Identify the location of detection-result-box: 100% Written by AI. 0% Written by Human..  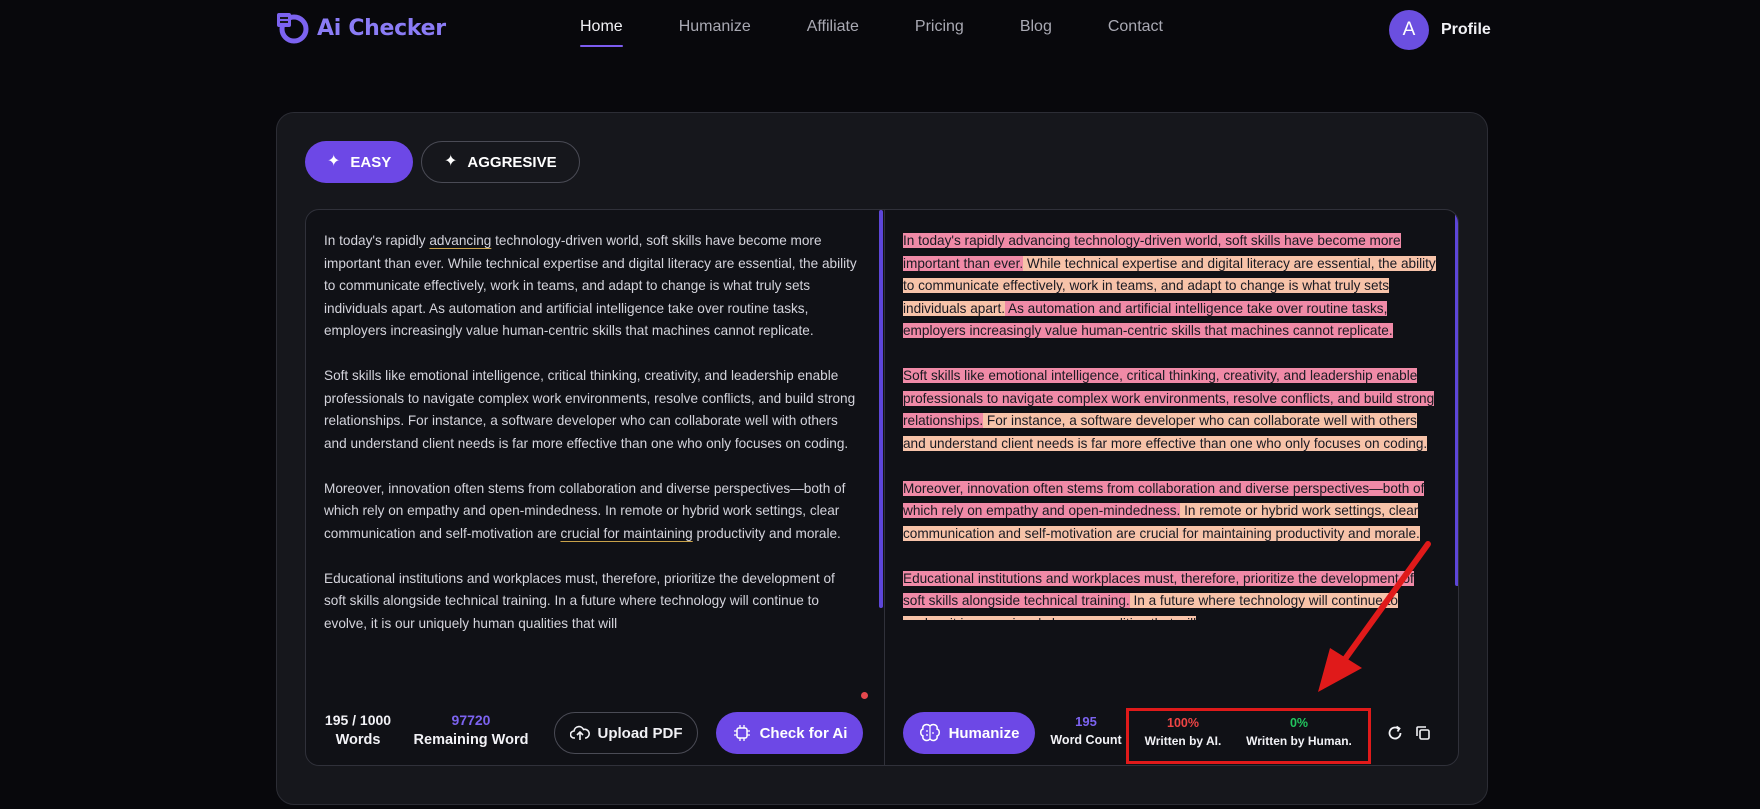
(1248, 736).